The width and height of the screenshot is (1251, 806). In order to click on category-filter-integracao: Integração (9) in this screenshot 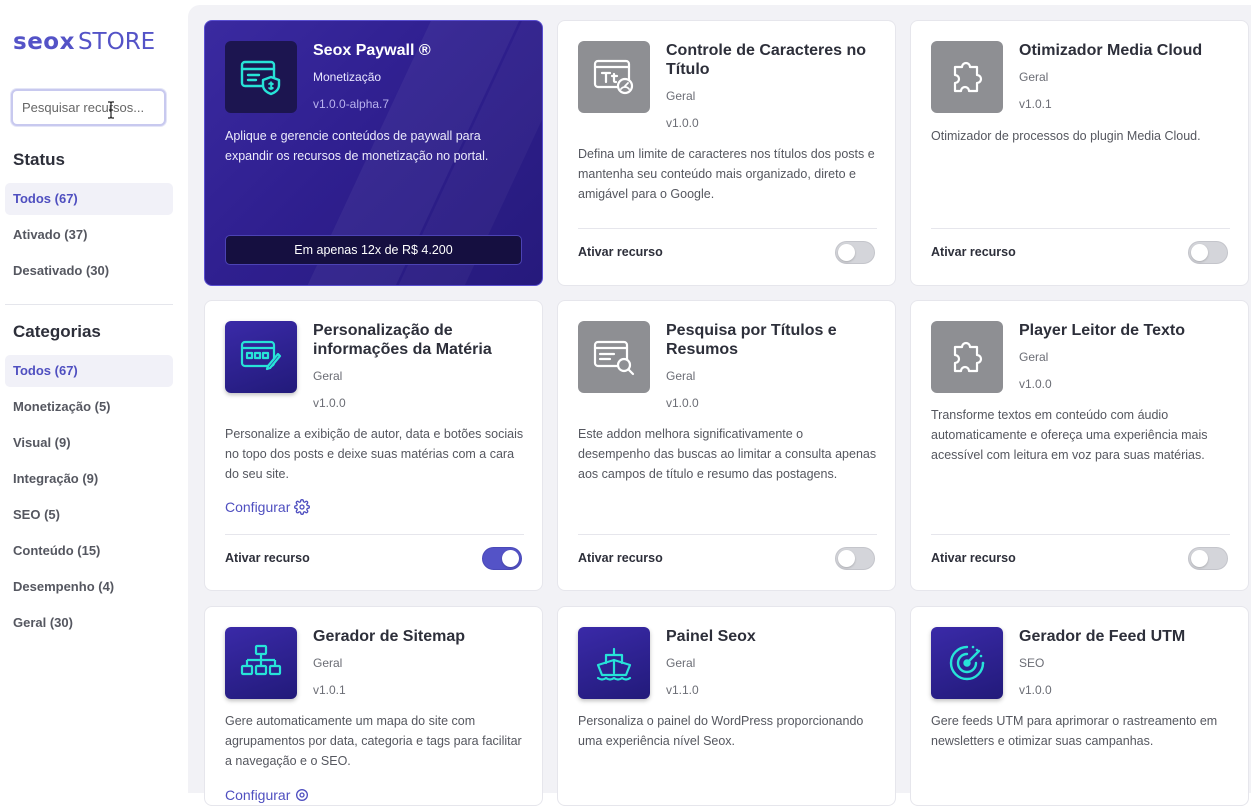, I will do `click(89, 479)`.